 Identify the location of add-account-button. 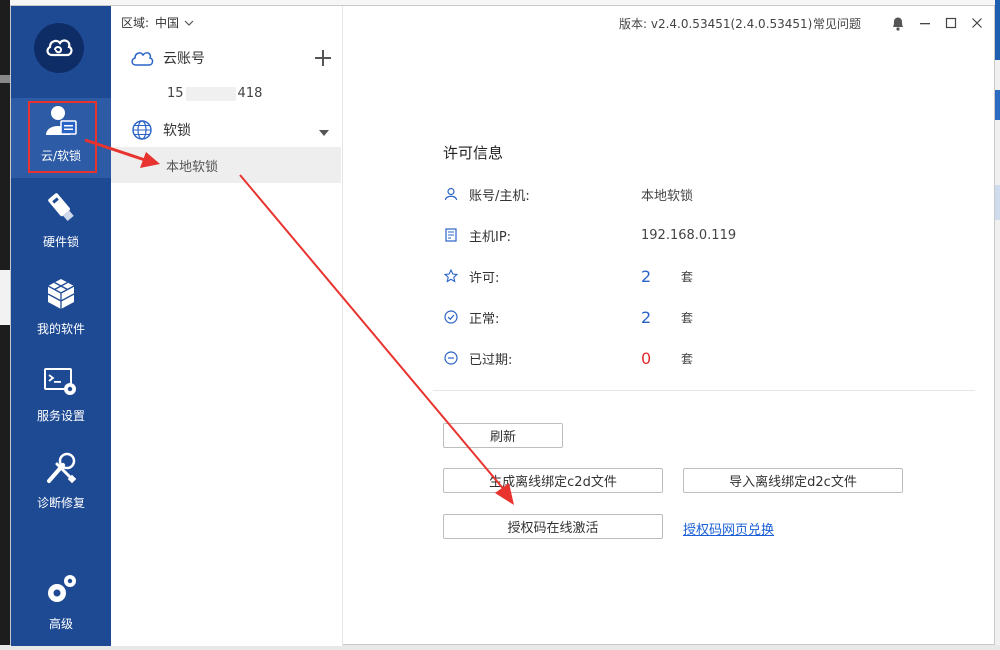
(323, 58).